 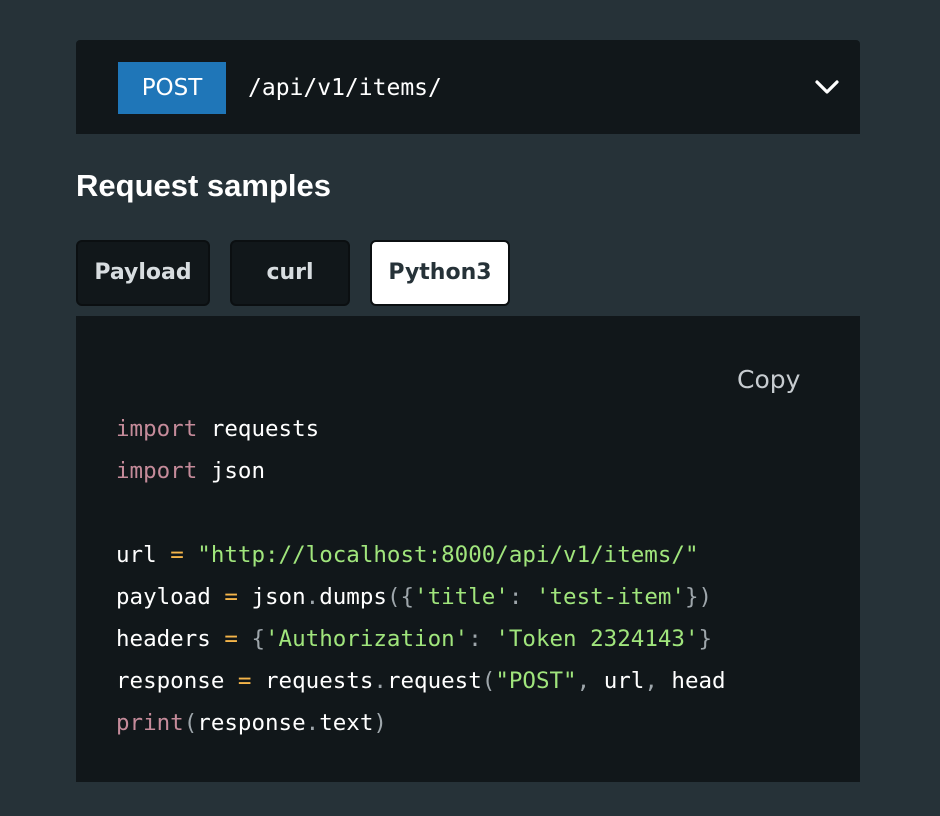 I want to click on code-token: request, so click(x=434, y=681).